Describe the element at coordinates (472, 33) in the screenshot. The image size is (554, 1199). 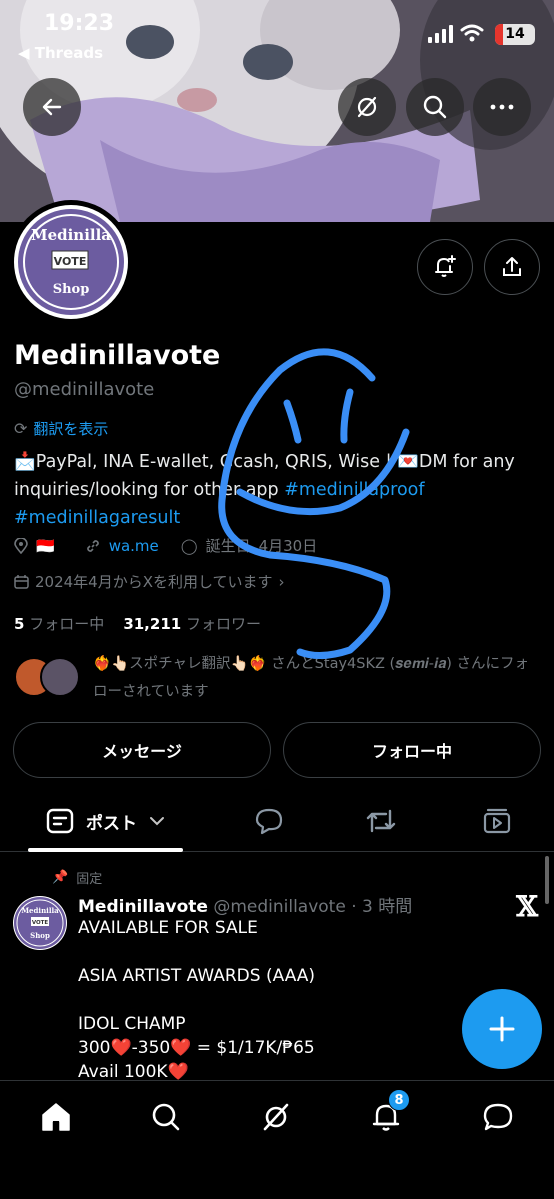
I see `wifi-icon` at that location.